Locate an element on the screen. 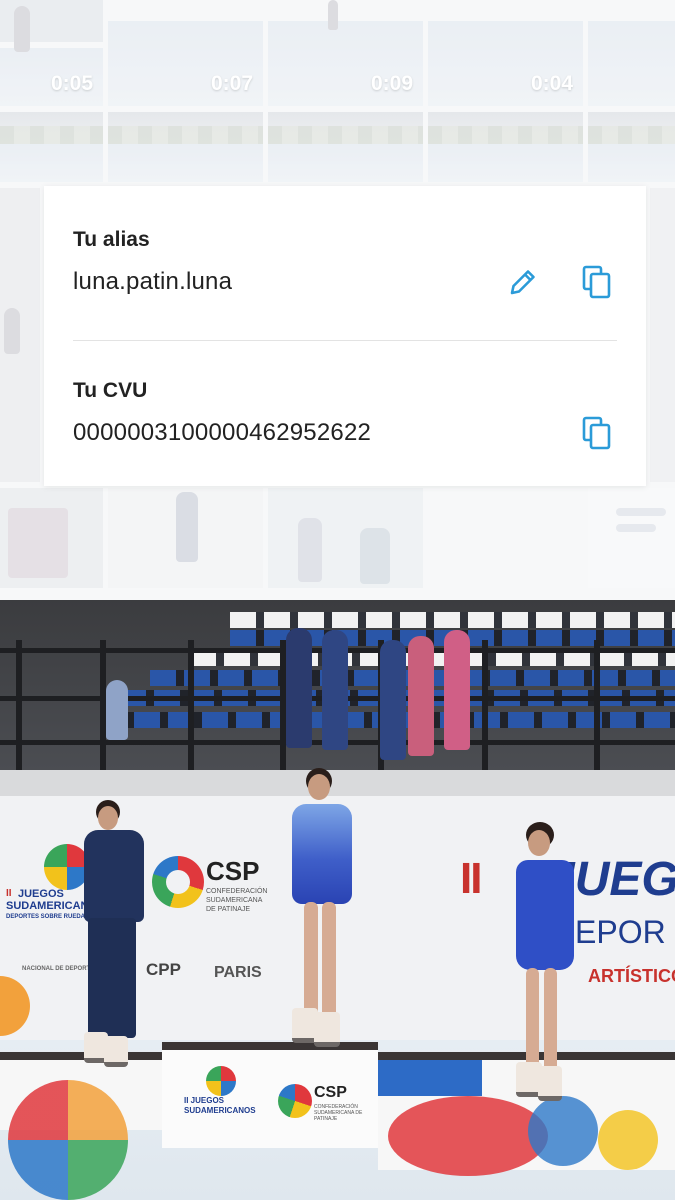 Image resolution: width=675 pixels, height=1200 pixels. copy-cvu-button is located at coordinates (597, 433).